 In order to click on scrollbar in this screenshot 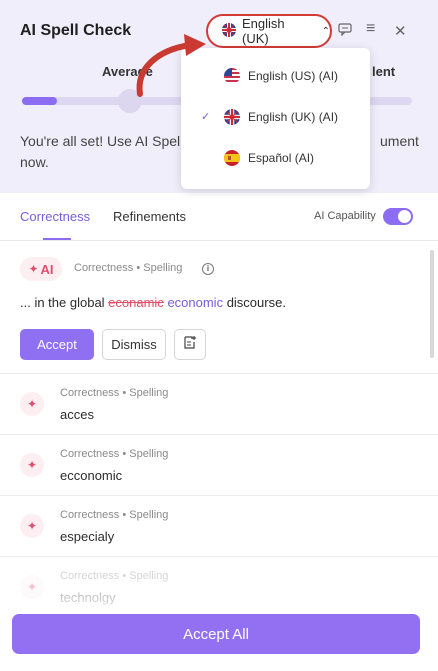, I will do `click(432, 304)`.